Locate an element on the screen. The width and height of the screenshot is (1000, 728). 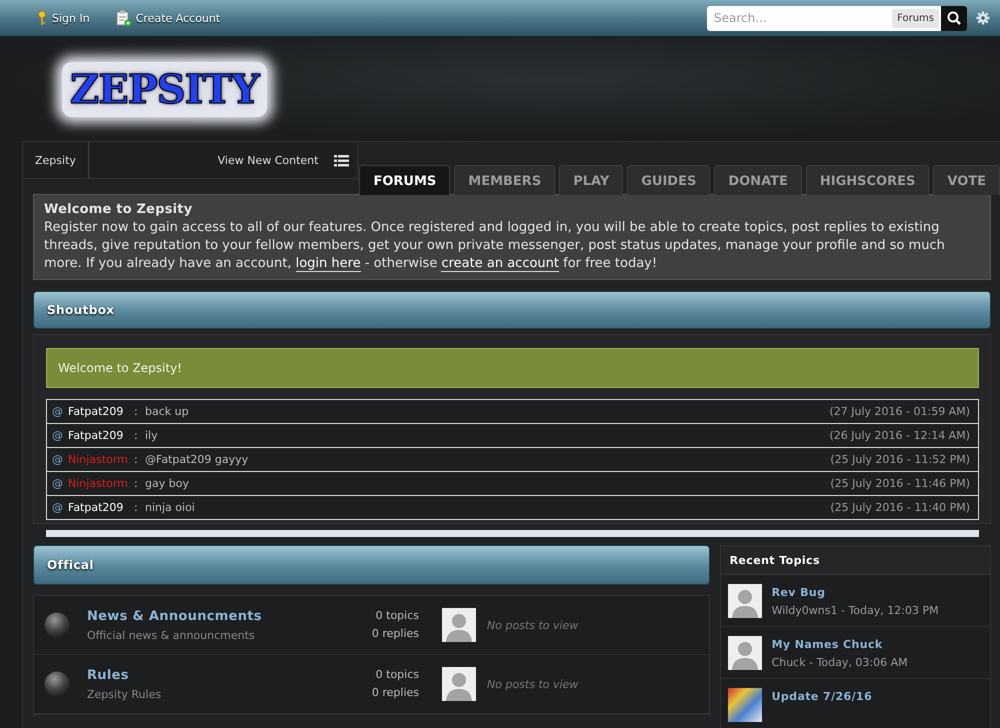
nav-tab: HIGHSCORES is located at coordinates (868, 180).